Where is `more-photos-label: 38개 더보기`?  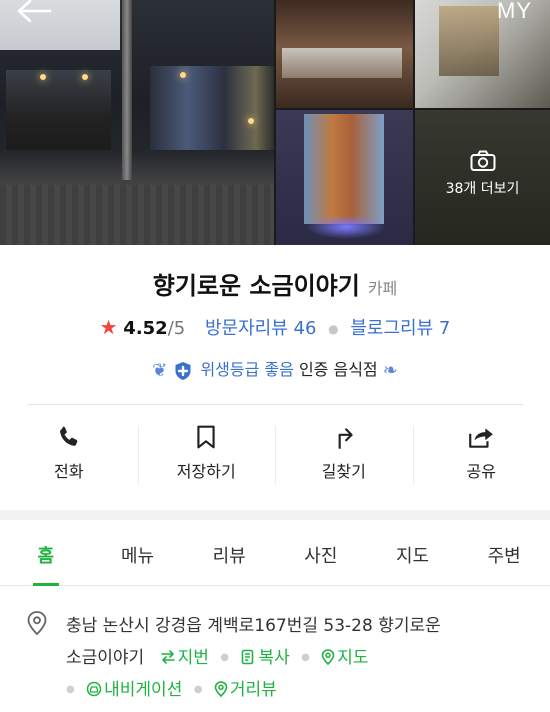
more-photos-label: 38개 더보기 is located at coordinates (482, 189).